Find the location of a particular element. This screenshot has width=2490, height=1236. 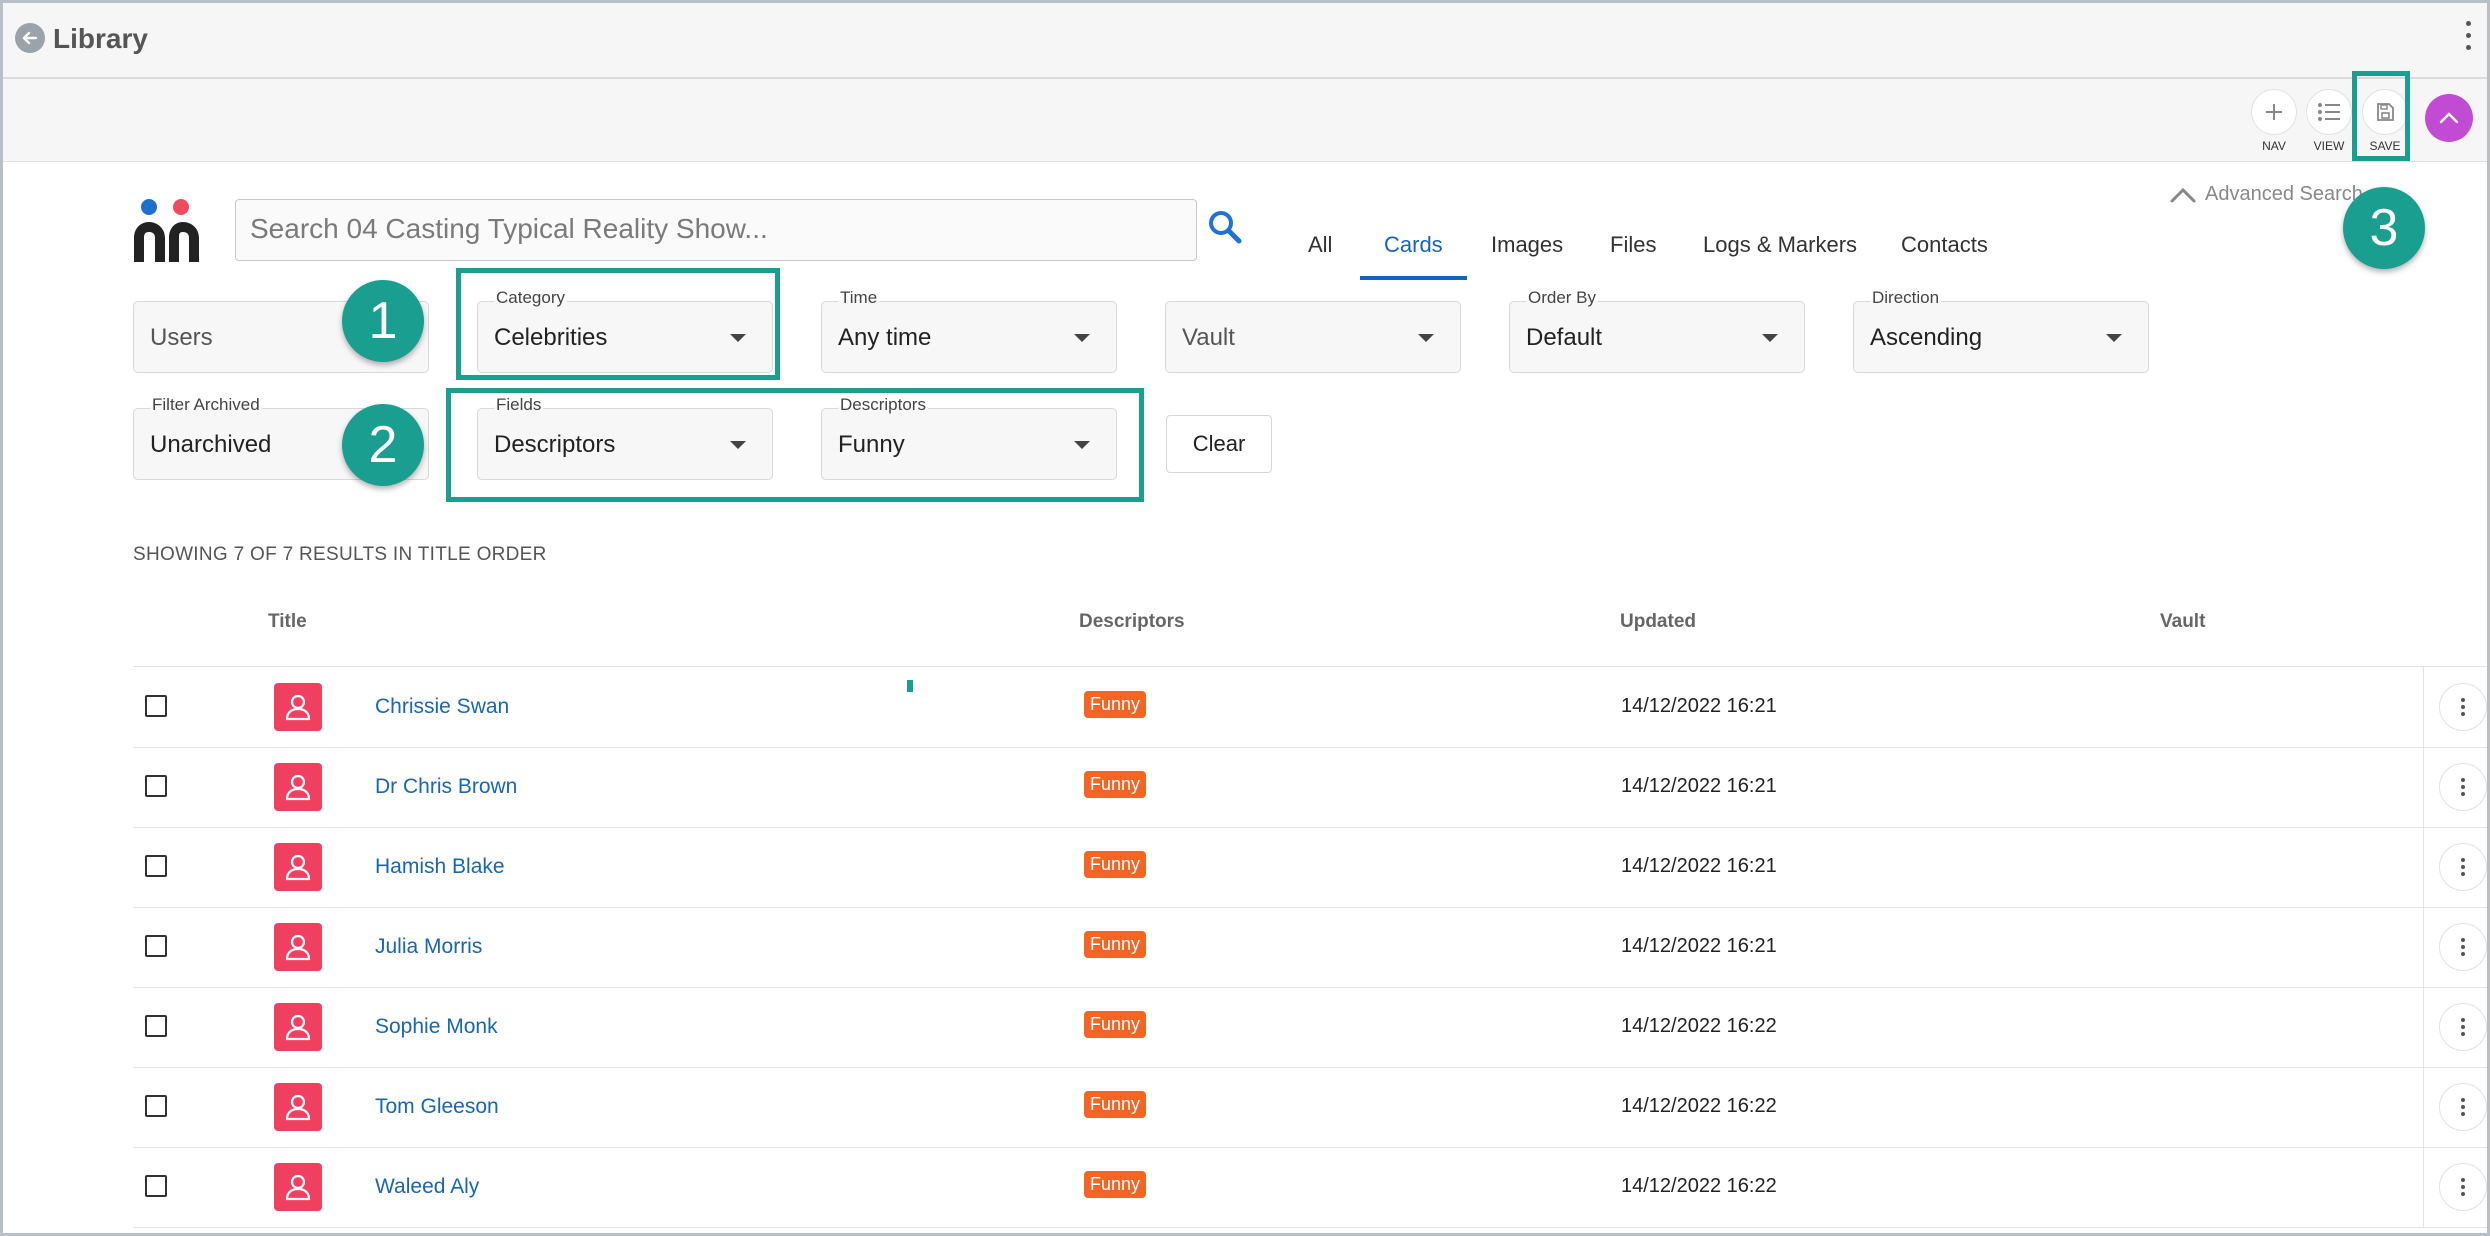

row-title-link: Sophie Monk is located at coordinates (436, 1027).